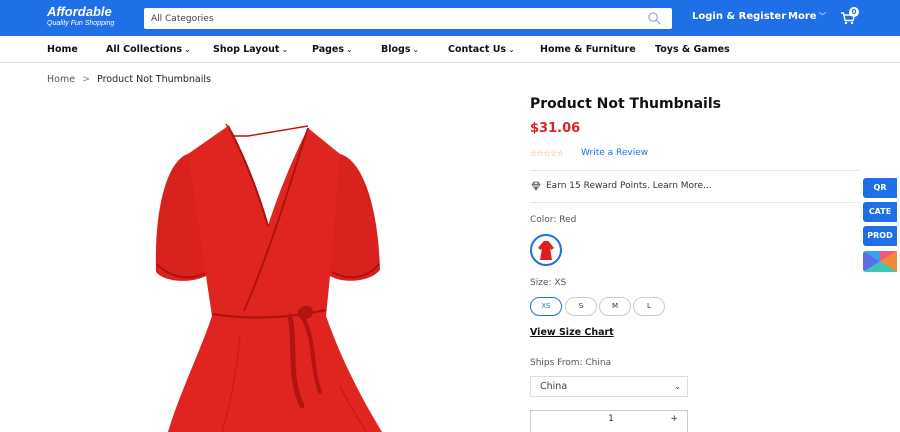 The image size is (900, 432). What do you see at coordinates (396, 49) in the screenshot?
I see `nav-label: Blogs` at bounding box center [396, 49].